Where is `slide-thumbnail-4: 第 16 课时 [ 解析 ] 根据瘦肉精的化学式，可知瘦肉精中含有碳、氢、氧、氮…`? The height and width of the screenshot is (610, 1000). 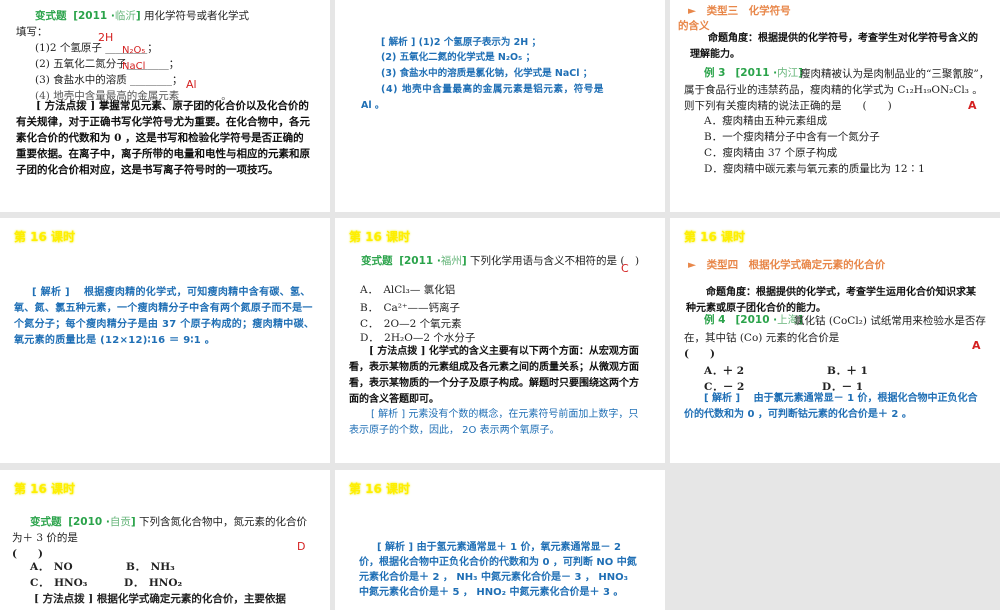
slide-thumbnail-4: 第 16 课时 [ 解析 ] 根据瘦肉精的化学式，可知瘦肉精中含有碳、氢、氧、氮… is located at coordinates (165, 340).